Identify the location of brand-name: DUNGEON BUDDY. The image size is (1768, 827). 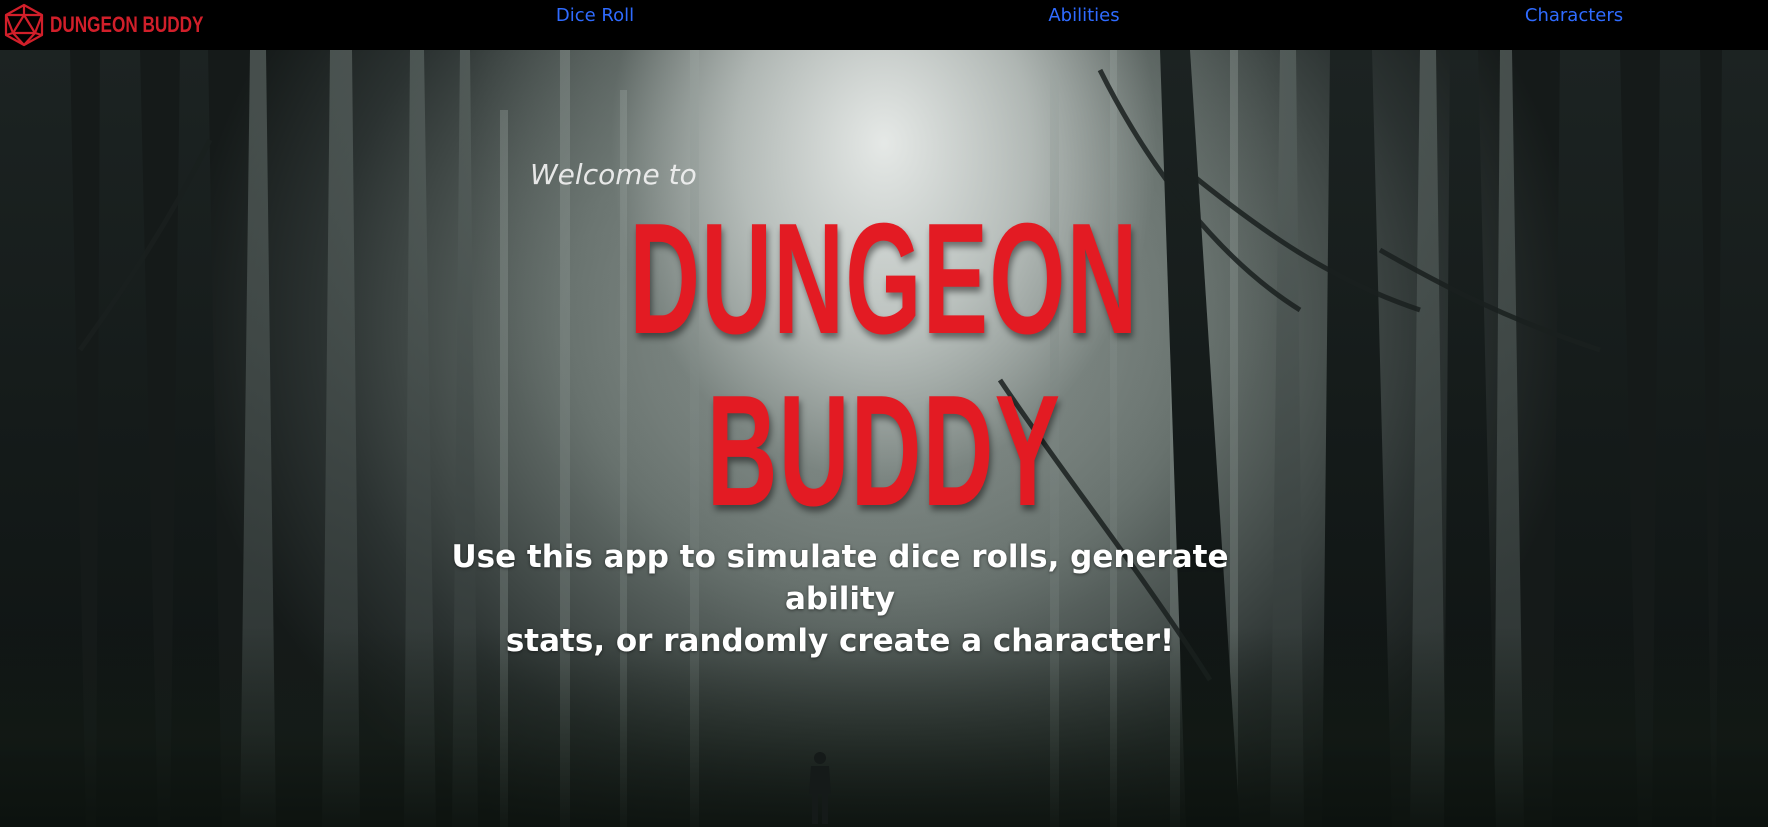
(127, 24).